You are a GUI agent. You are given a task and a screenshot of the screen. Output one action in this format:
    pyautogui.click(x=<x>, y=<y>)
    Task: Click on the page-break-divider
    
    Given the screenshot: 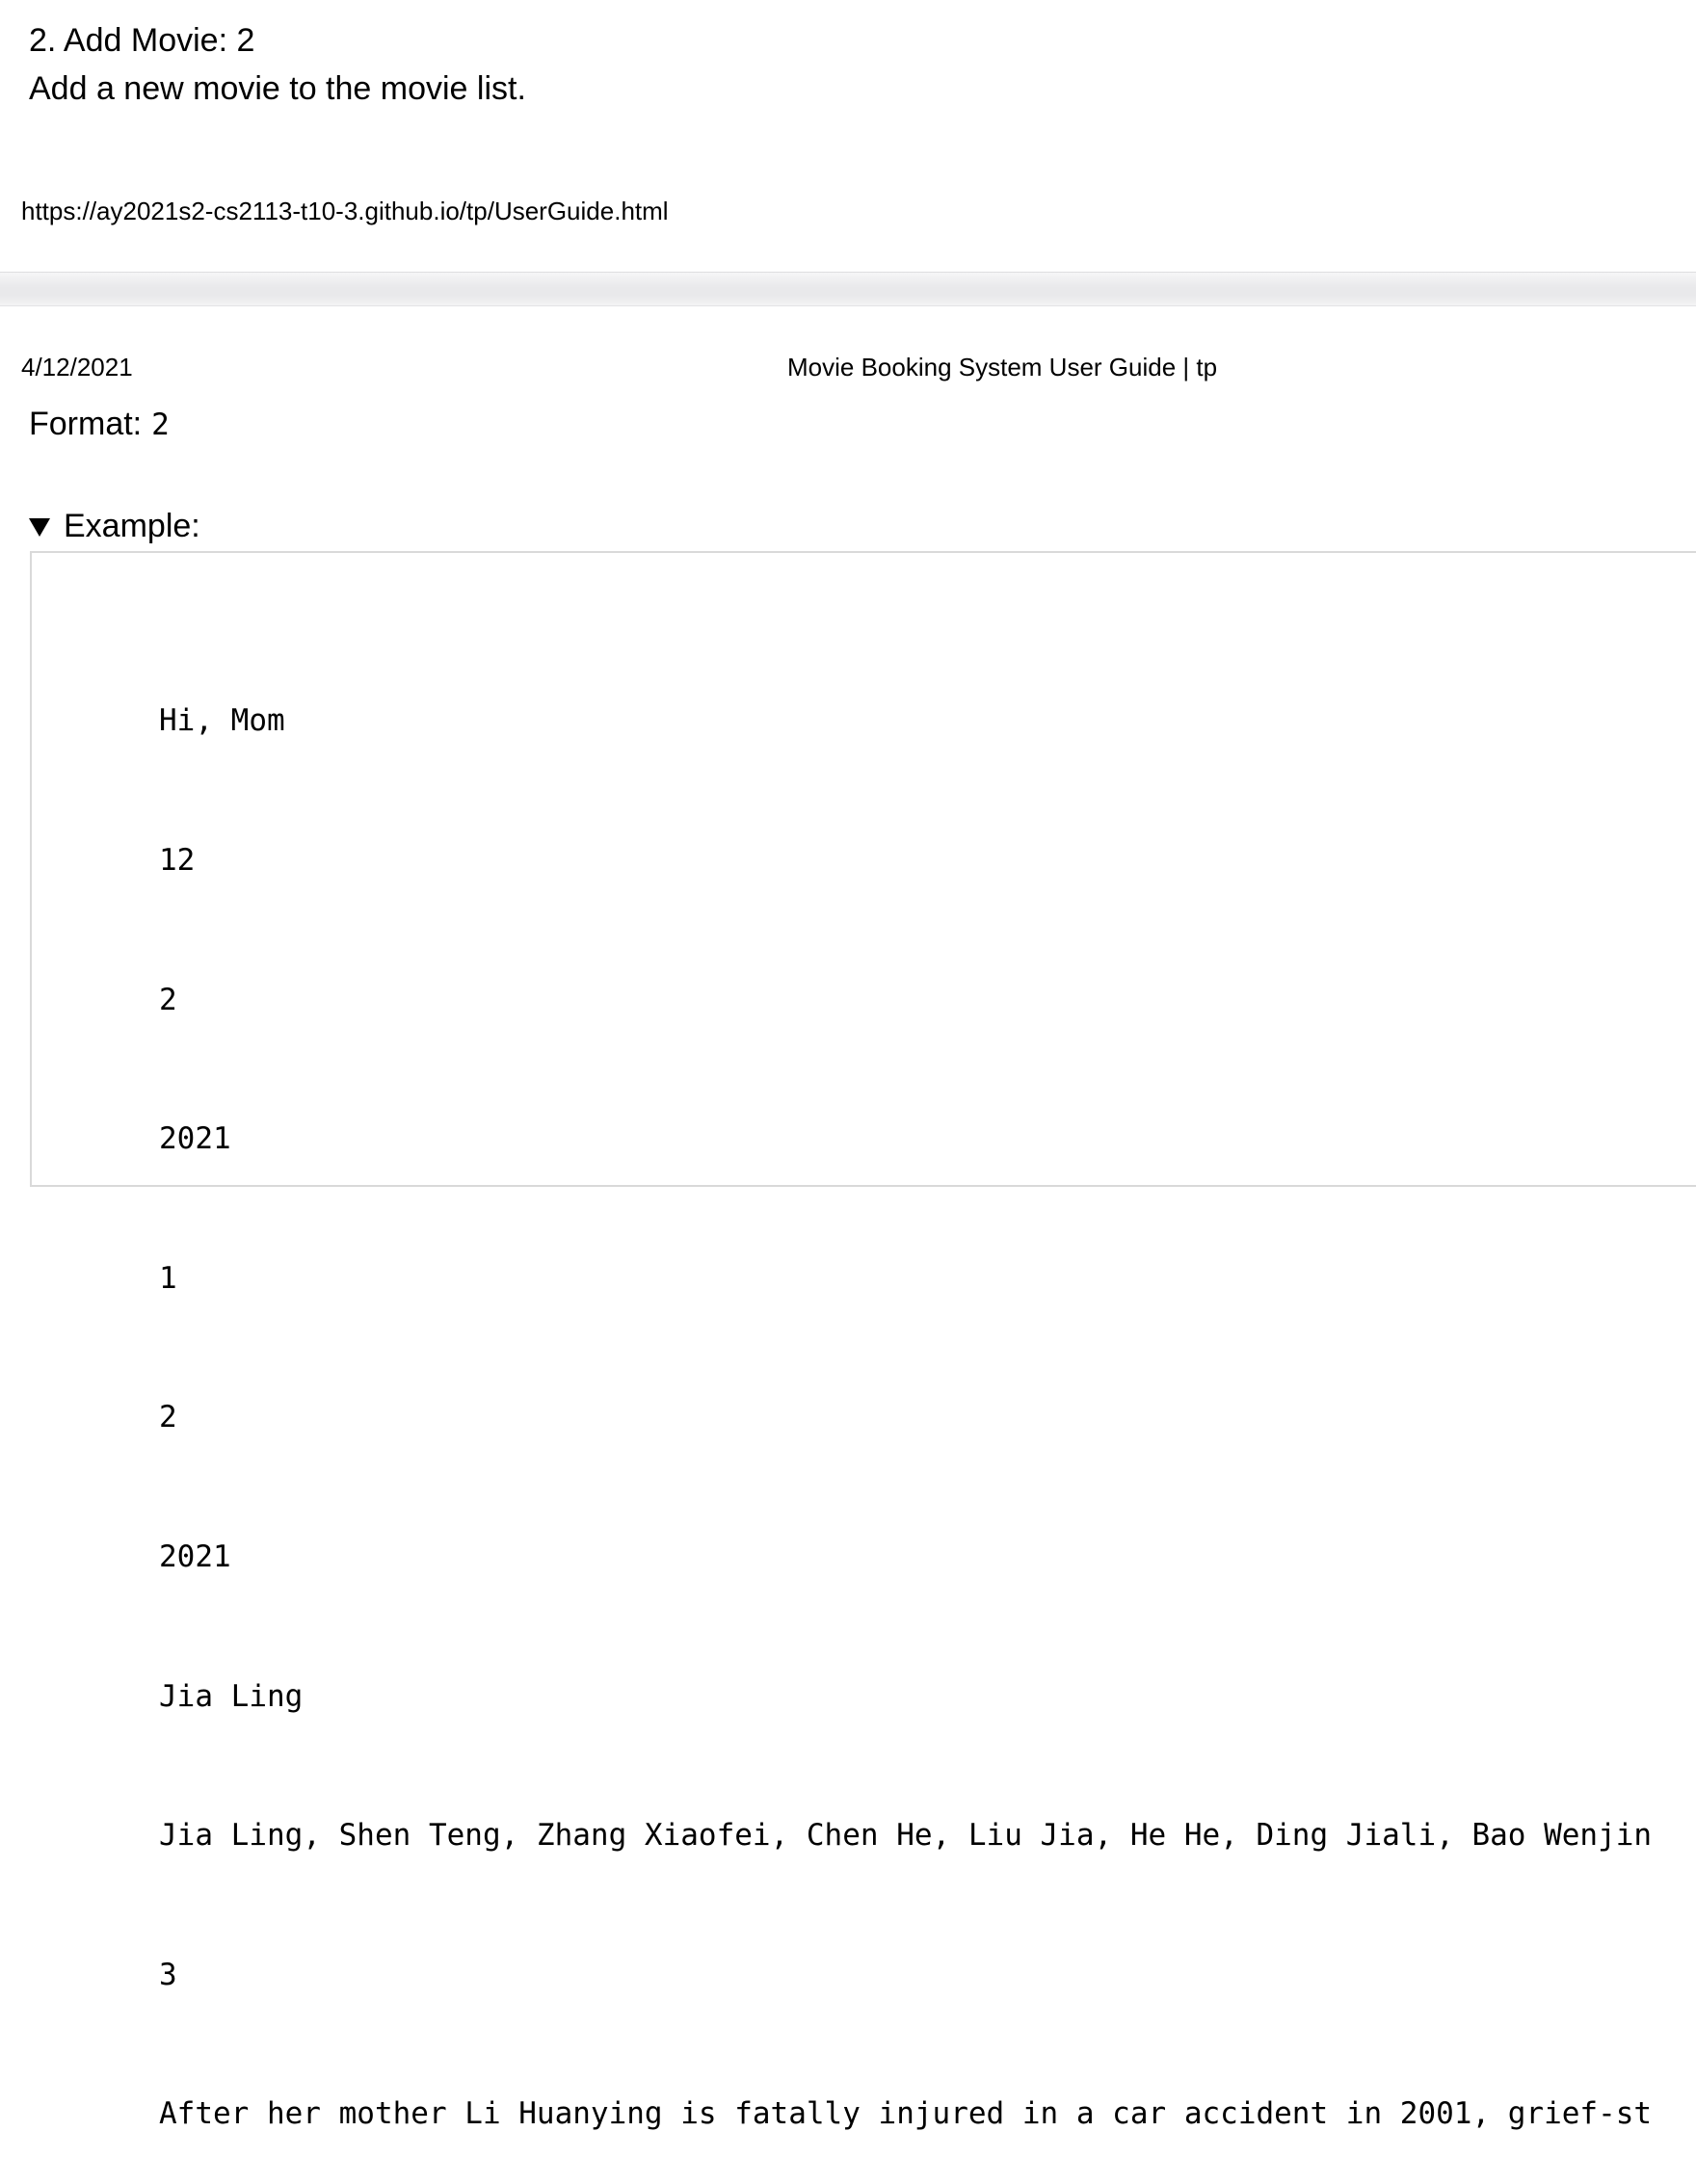 What is the action you would take?
    pyautogui.click(x=848, y=289)
    